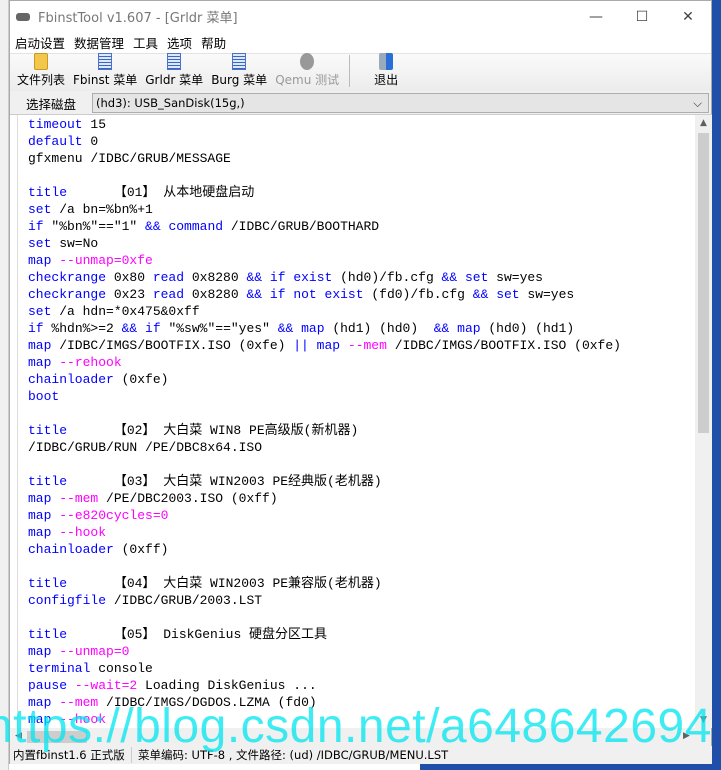 This screenshot has width=721, height=770. I want to click on menu-boot-settings: 启动设置, so click(42, 42).